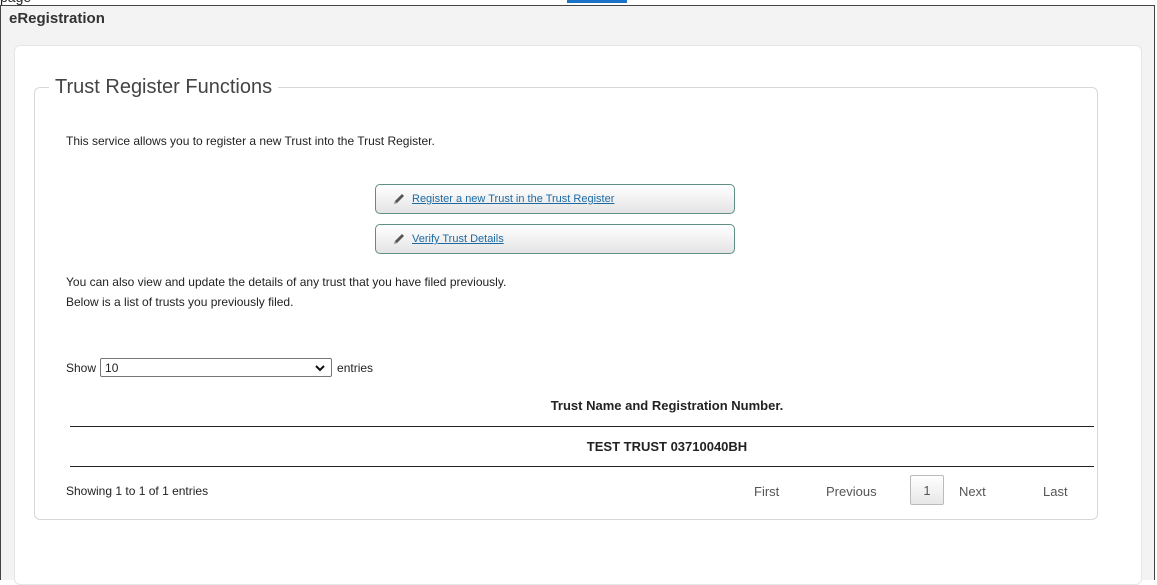 The height and width of the screenshot is (585, 1157). I want to click on table-info: Showing 1 to 1 of 1 entries, so click(137, 491).